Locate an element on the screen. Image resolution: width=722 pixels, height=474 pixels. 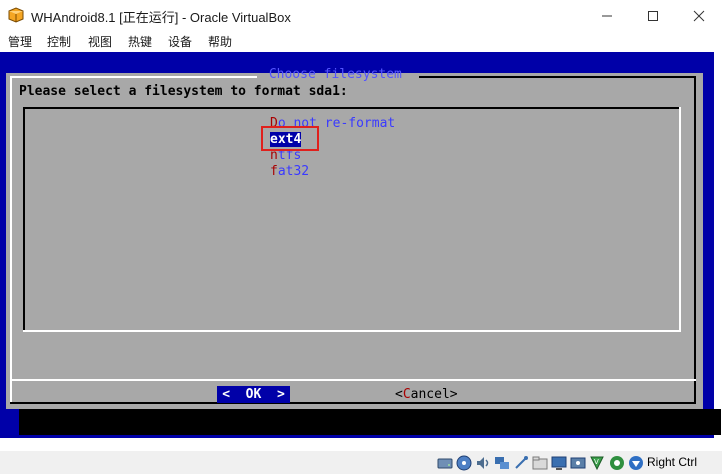
minimize-button is located at coordinates (607, 15).